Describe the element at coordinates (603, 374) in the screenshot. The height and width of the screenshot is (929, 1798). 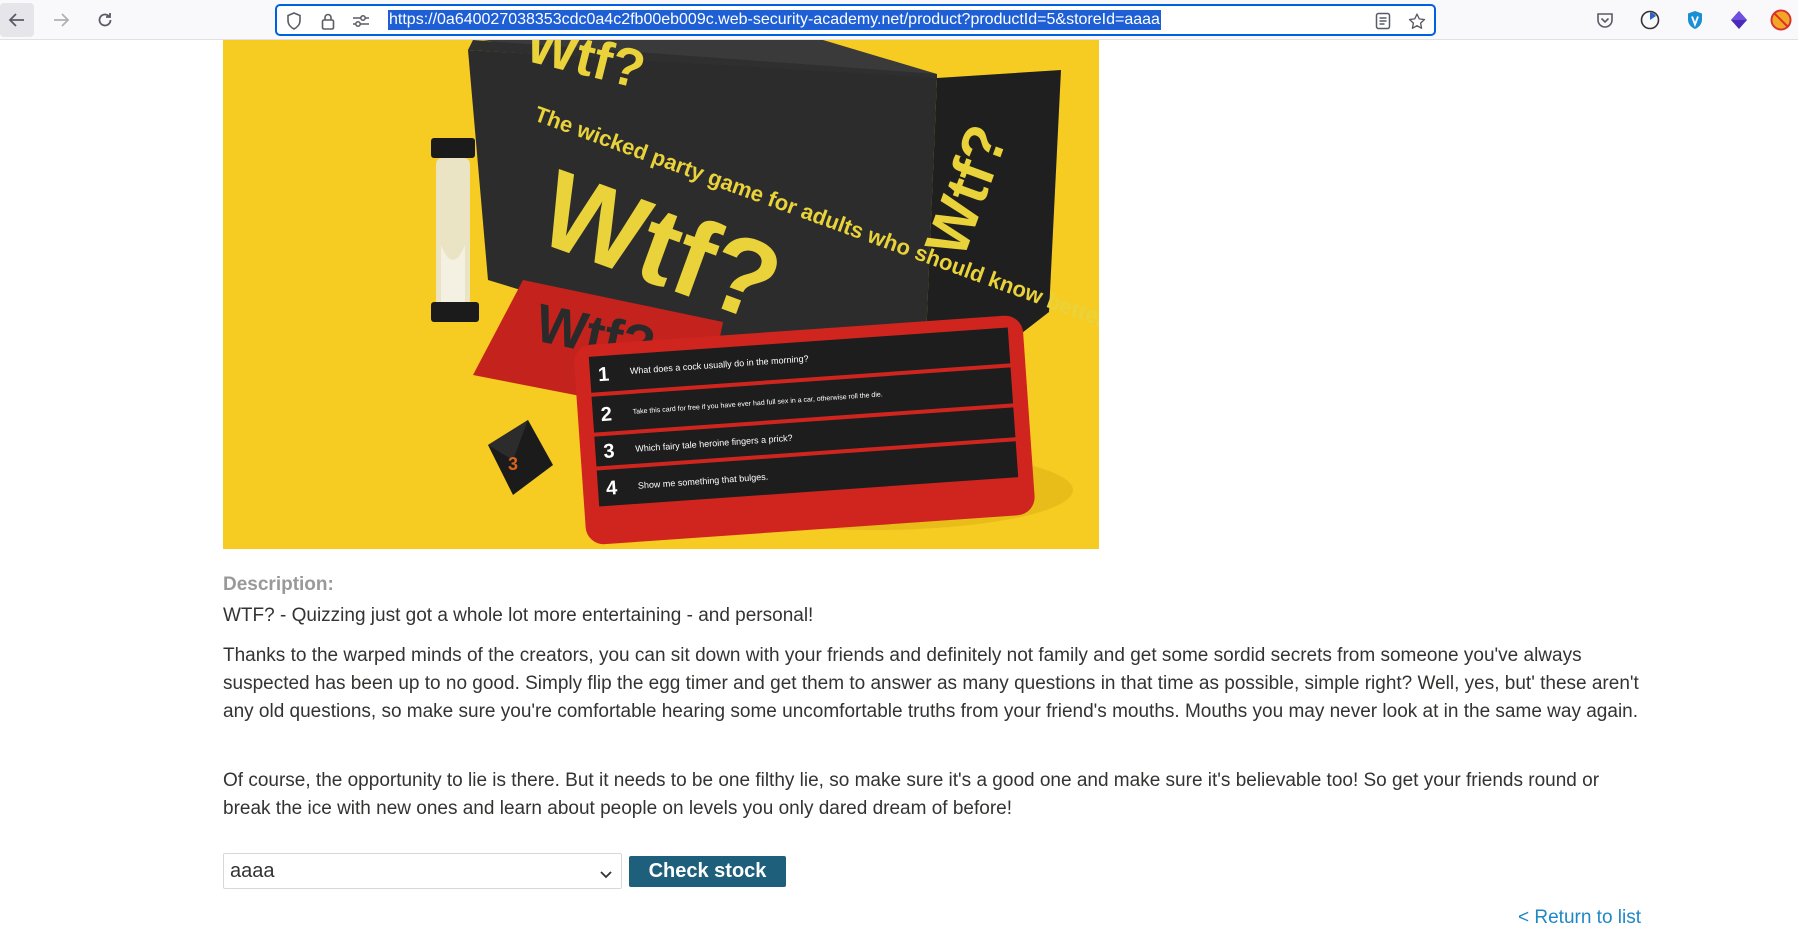
I see `svg-text: 1` at that location.